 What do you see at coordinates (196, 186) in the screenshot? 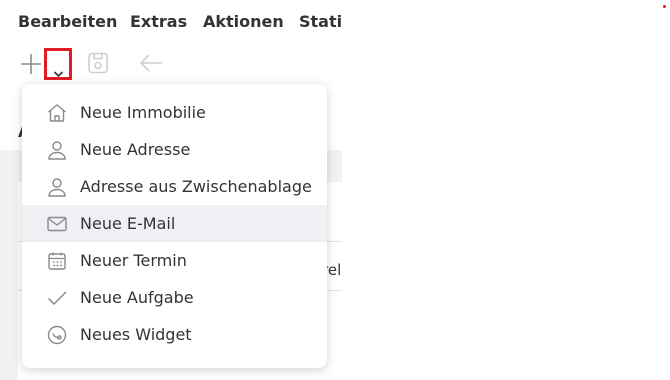
I see `menu-item-label: Adresse aus Zwischenablage` at bounding box center [196, 186].